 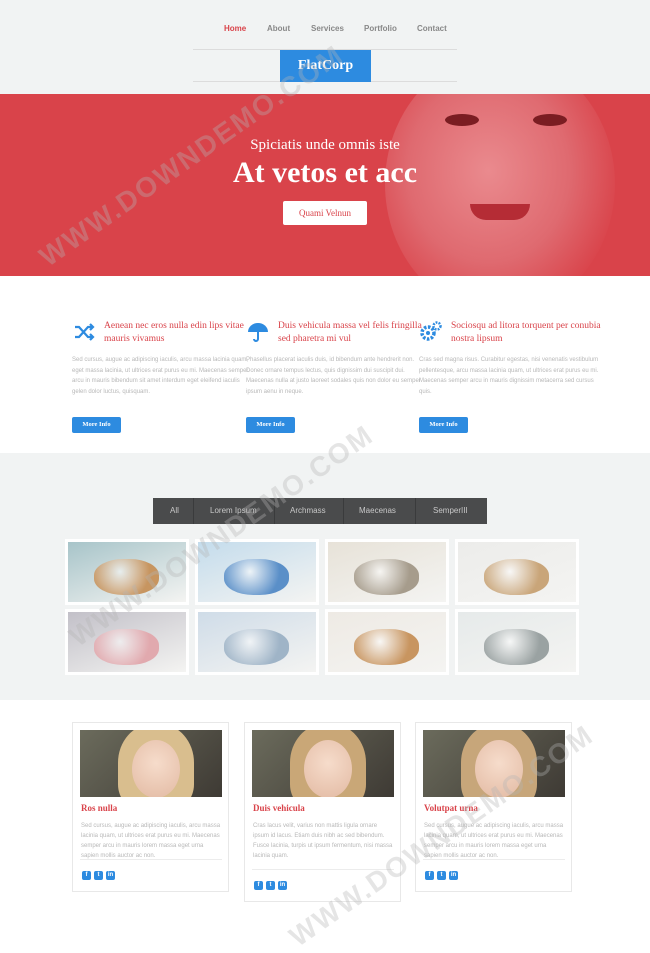 What do you see at coordinates (126, 576) in the screenshot?
I see `cookies-shape` at bounding box center [126, 576].